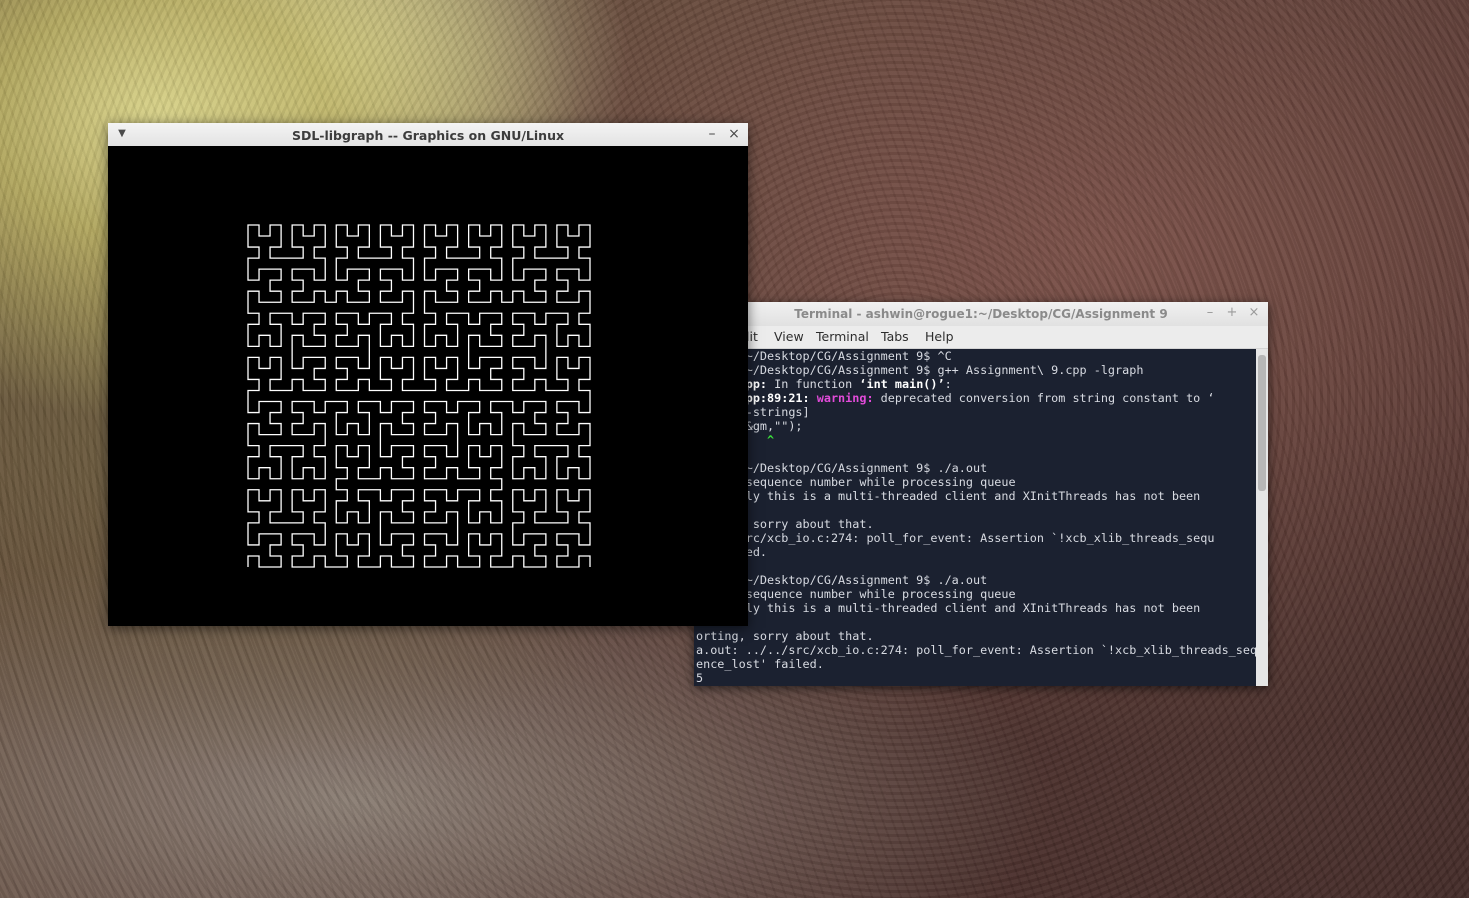 This screenshot has width=1469, height=898. Describe the element at coordinates (975, 685) in the screenshot. I see `terminal-prompt-line` at that location.